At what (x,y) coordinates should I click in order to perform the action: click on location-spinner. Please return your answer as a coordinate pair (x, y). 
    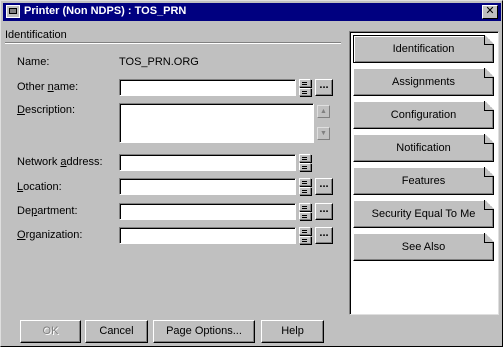
    Looking at the image, I should click on (305, 186).